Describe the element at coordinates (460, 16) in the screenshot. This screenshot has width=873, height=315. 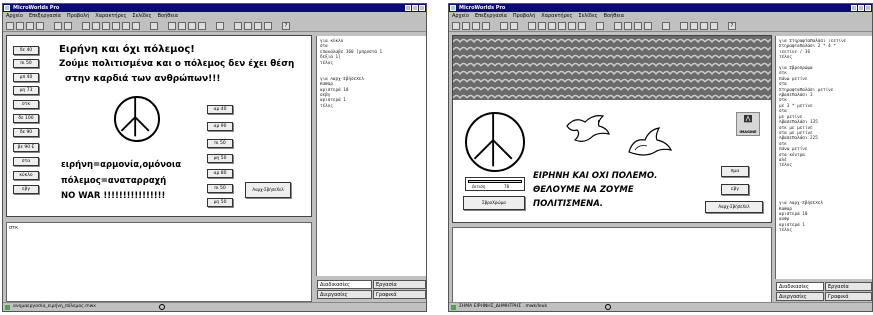
I see `menu-file: Αρχείο` at that location.